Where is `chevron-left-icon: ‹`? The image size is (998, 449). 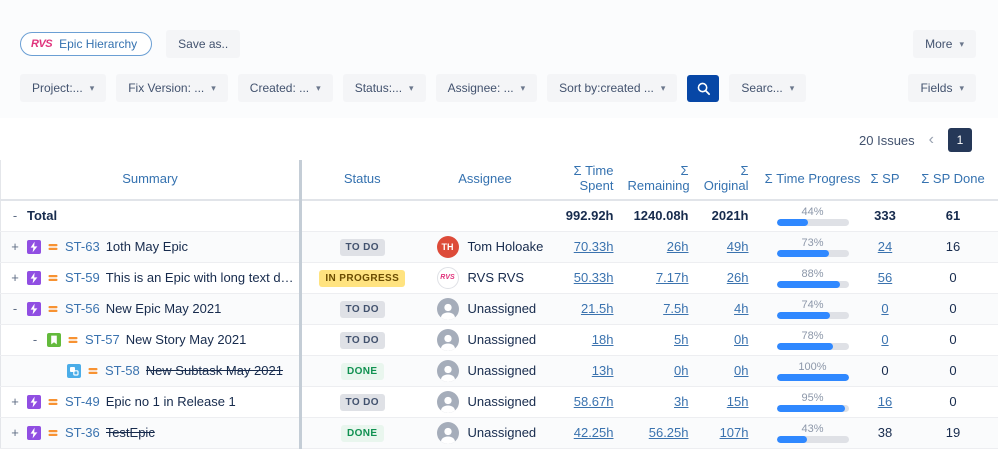
chevron-left-icon: ‹ is located at coordinates (931, 140).